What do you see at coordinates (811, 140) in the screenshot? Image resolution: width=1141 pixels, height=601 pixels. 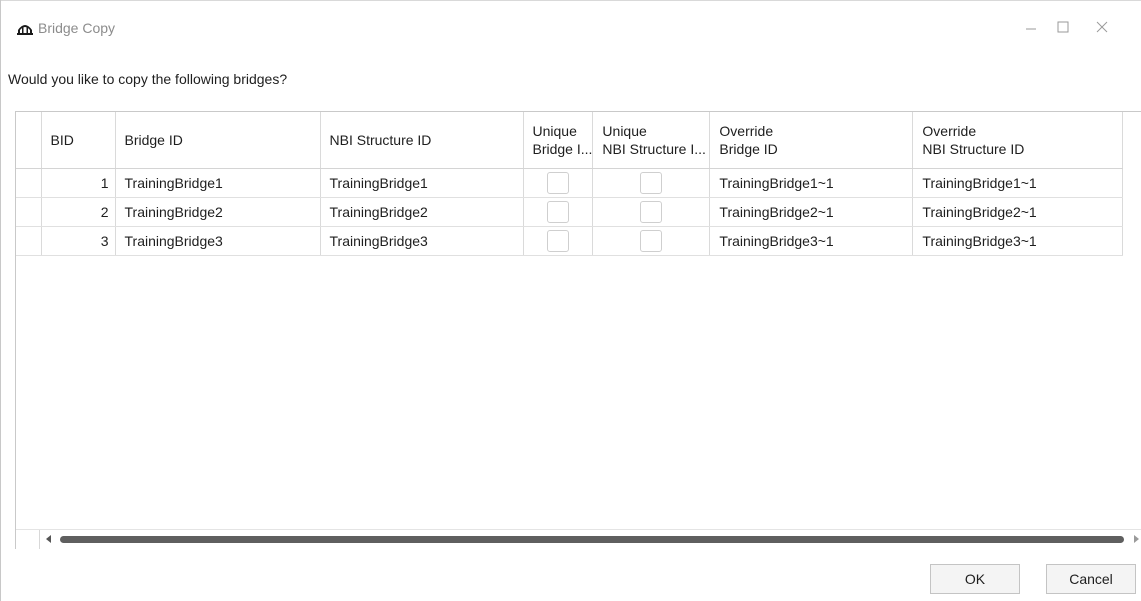 I see `column-header-override-bridge-id: Override Bridge ID` at bounding box center [811, 140].